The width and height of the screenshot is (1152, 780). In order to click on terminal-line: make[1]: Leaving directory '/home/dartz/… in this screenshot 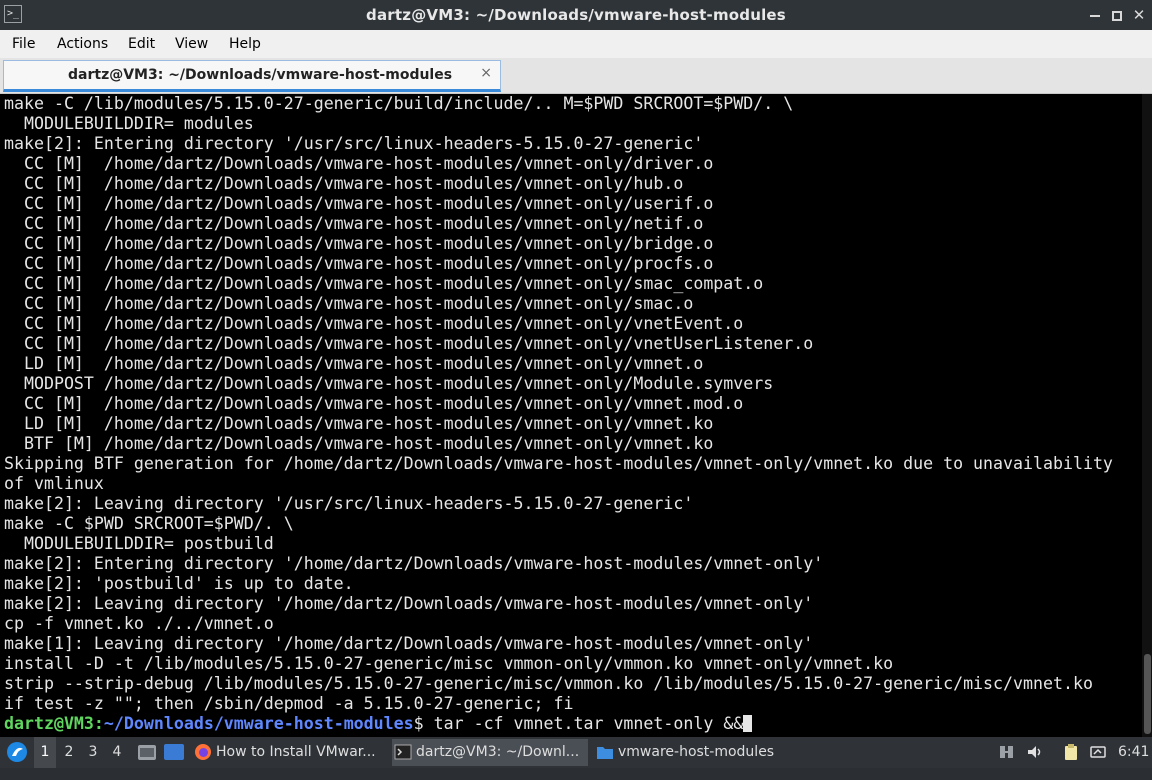, I will do `click(409, 643)`.